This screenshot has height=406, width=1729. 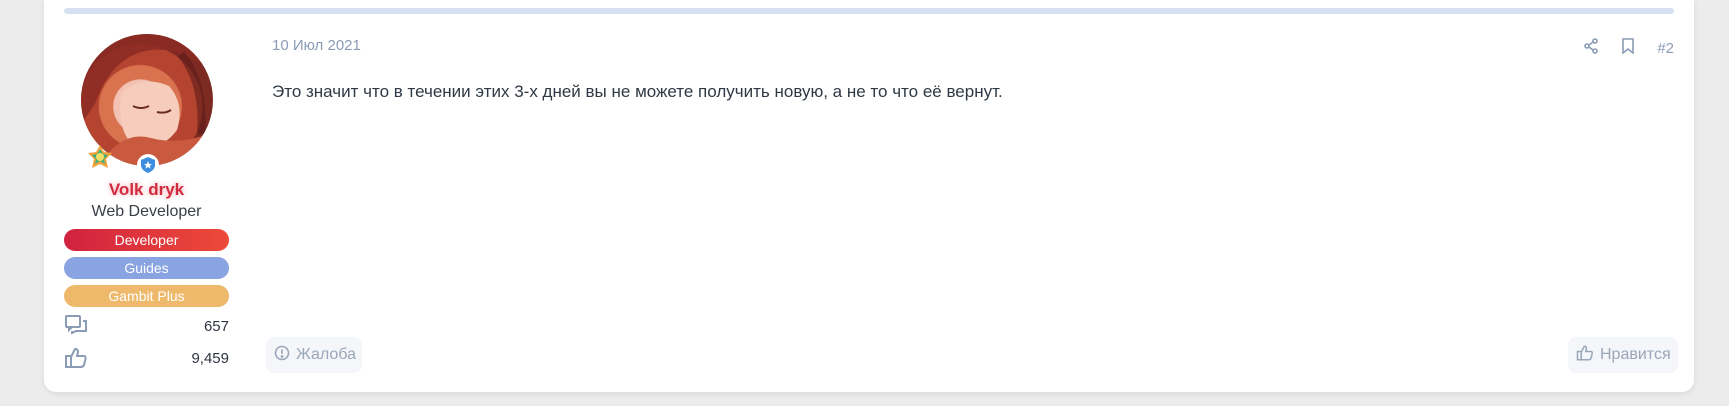 I want to click on share-icon, so click(x=1591, y=48).